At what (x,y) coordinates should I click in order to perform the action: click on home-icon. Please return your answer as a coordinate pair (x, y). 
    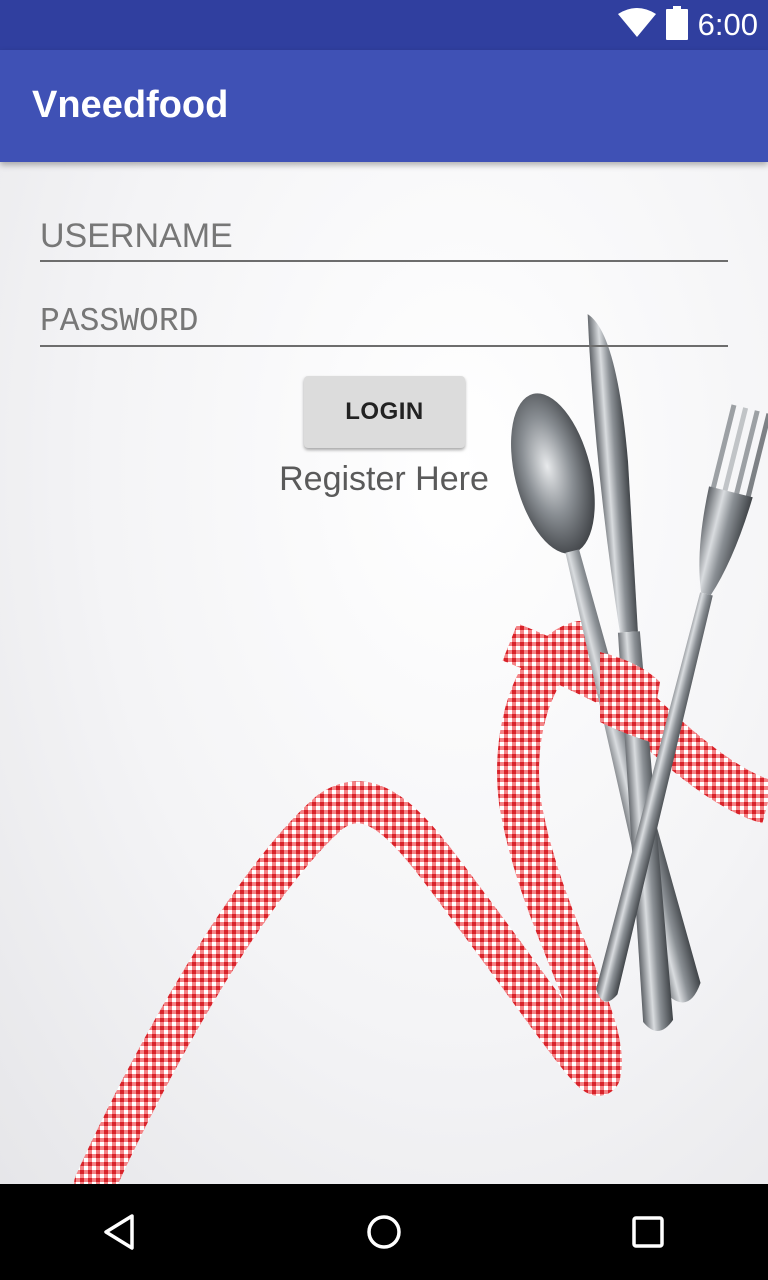
    Looking at the image, I should click on (384, 1232).